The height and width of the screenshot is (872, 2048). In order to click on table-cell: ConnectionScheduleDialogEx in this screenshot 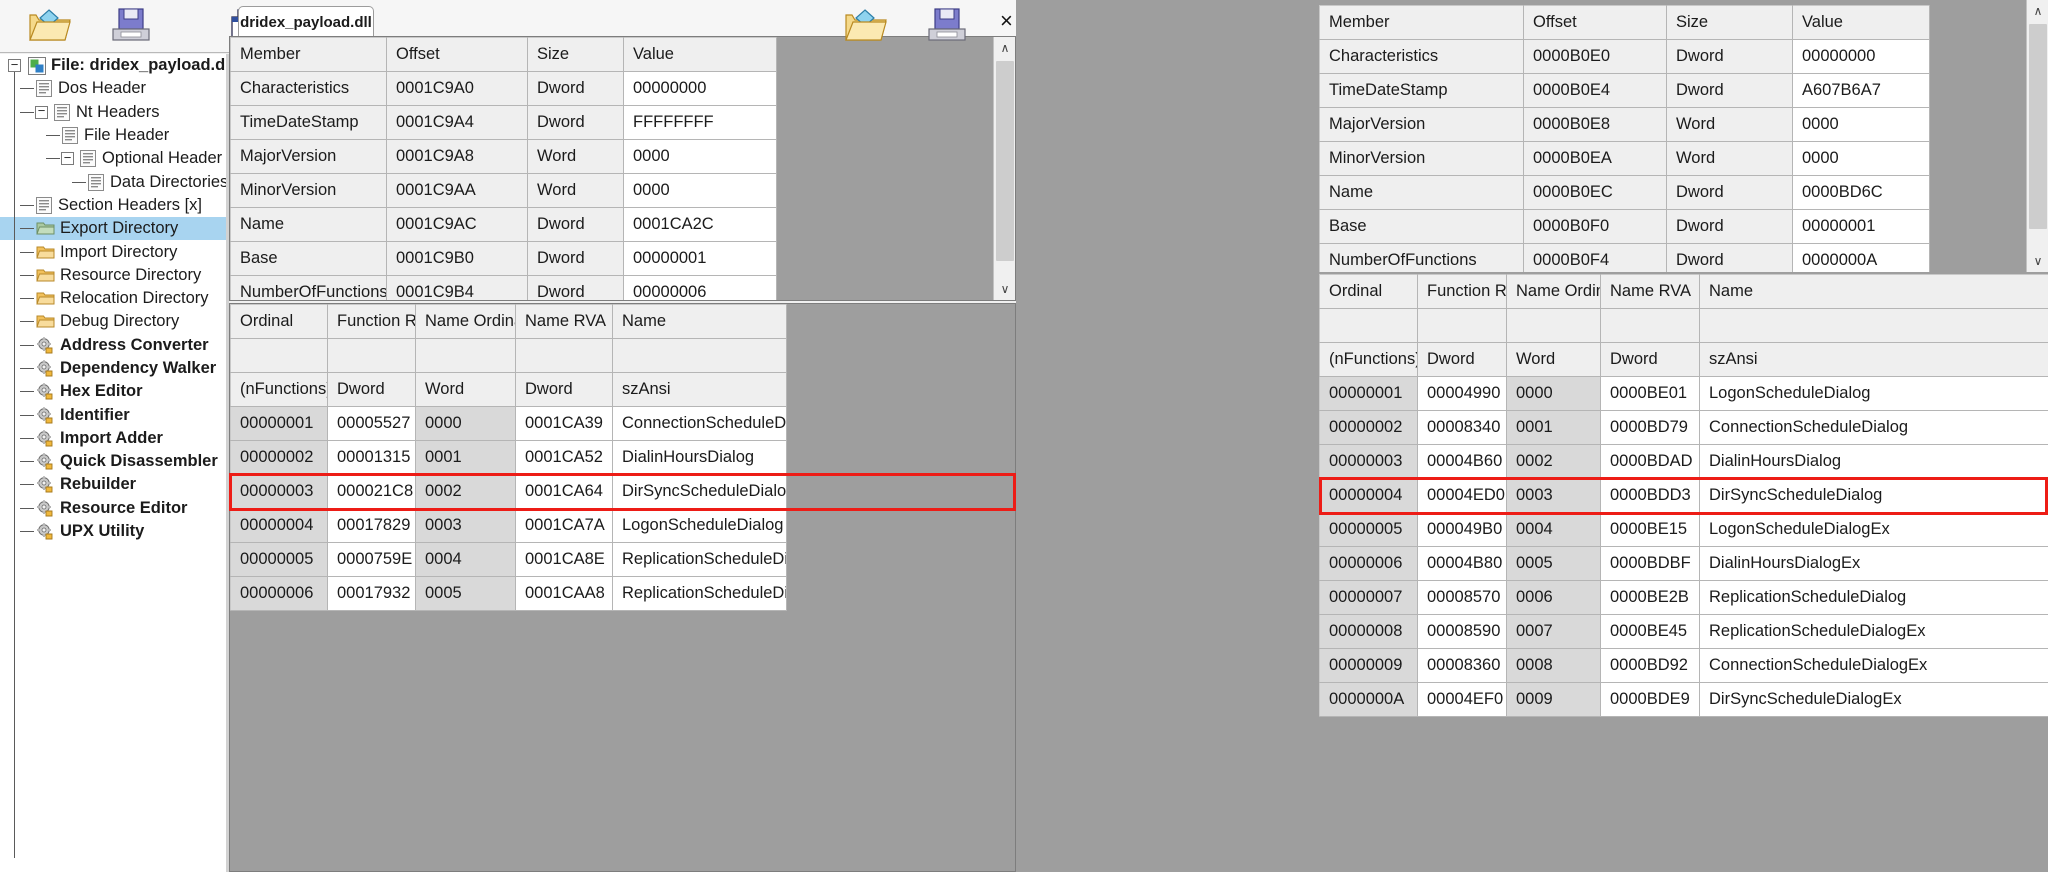, I will do `click(1873, 665)`.